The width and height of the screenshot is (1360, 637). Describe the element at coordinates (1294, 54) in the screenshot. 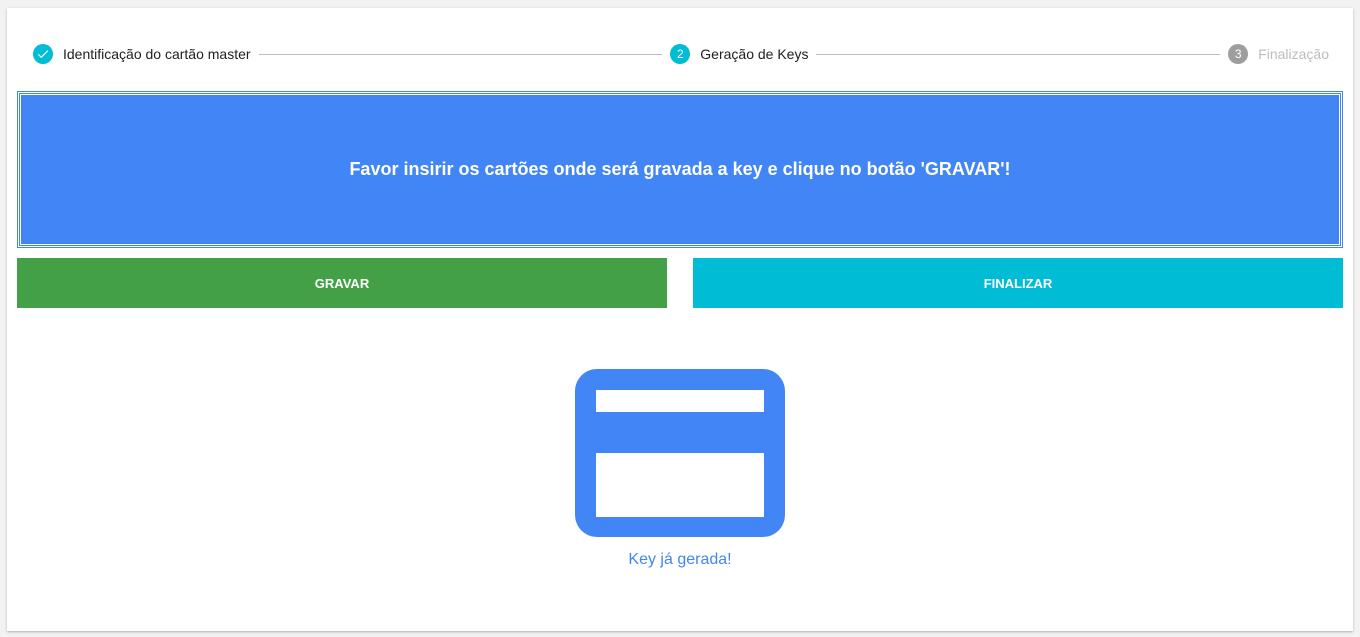

I see `step-3-label: Finalização` at that location.